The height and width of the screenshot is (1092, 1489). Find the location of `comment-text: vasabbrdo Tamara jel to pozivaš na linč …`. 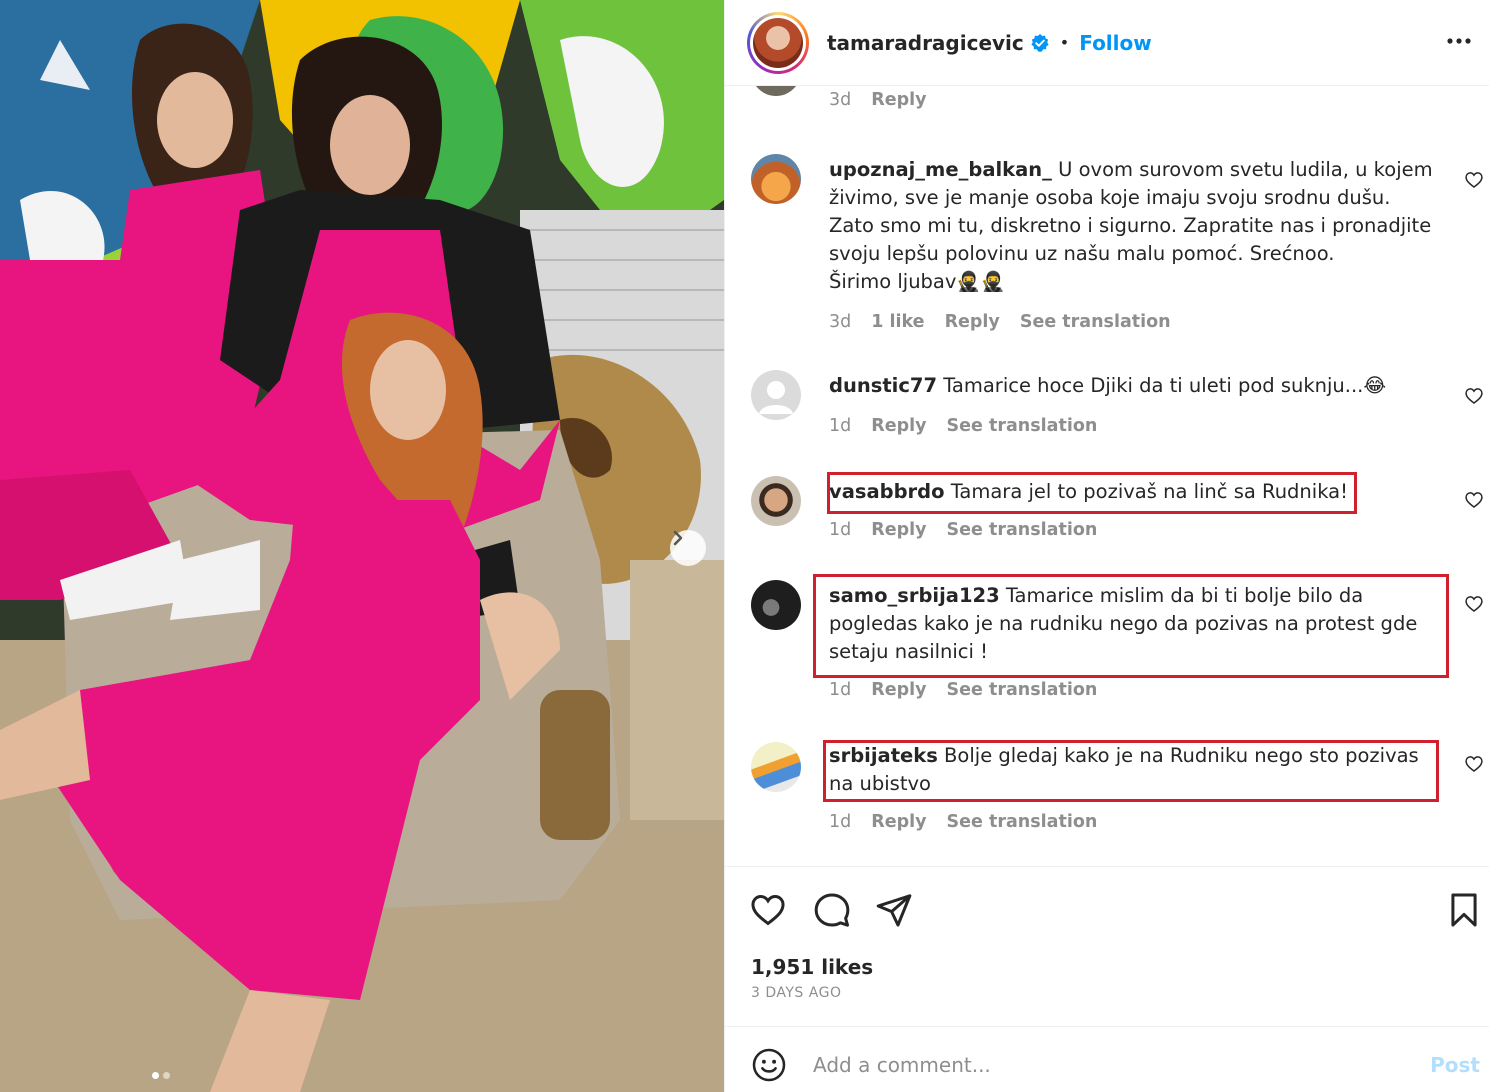

comment-text: vasabbrdo Tamara jel to pozivaš na linč … is located at coordinates (1134, 492).